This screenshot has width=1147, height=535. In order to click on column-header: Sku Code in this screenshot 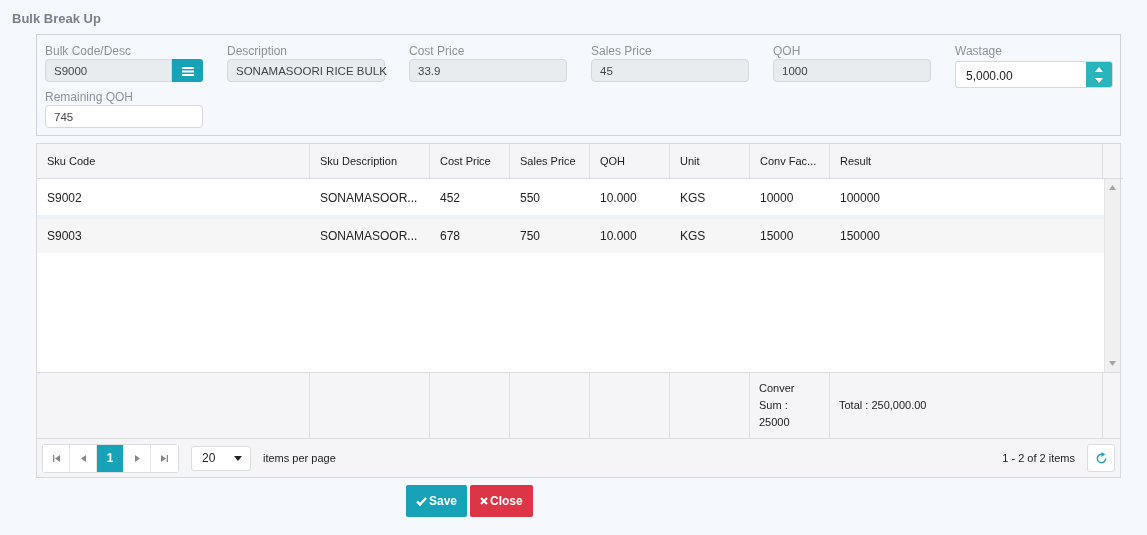, I will do `click(173, 161)`.